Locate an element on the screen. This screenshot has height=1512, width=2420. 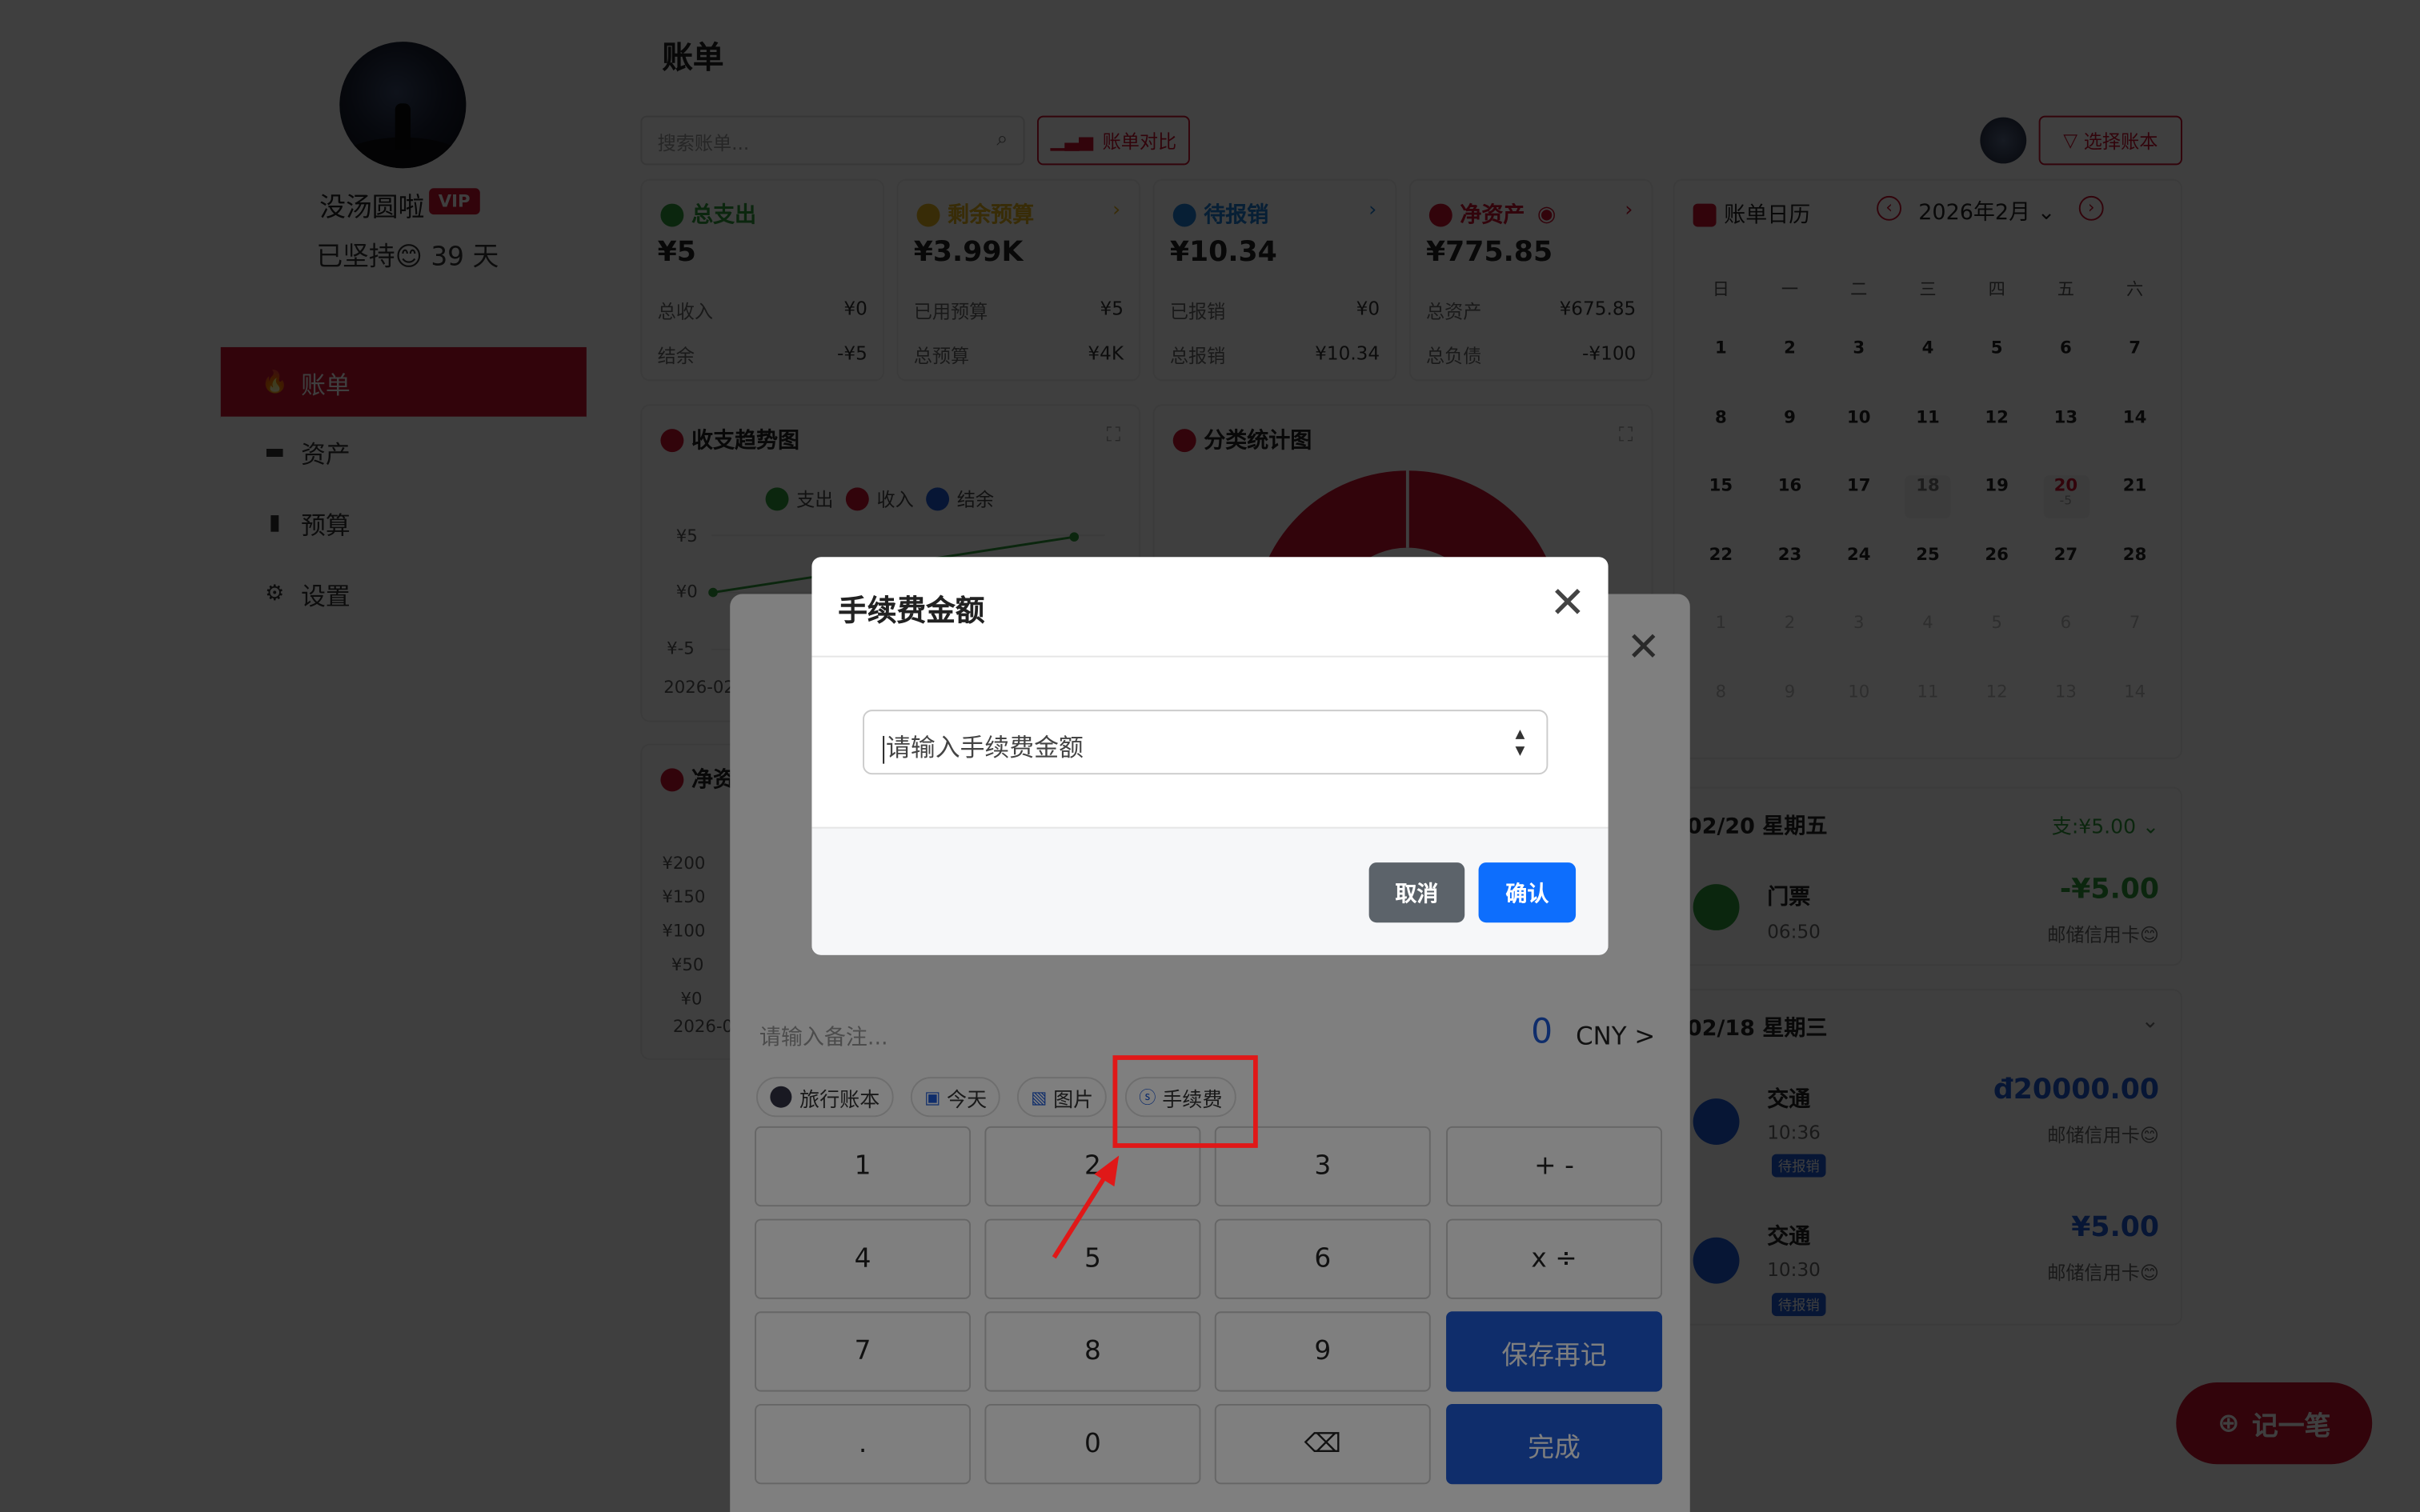
fee-input-placeholder: 请输入手续费金额 is located at coordinates (984, 747).